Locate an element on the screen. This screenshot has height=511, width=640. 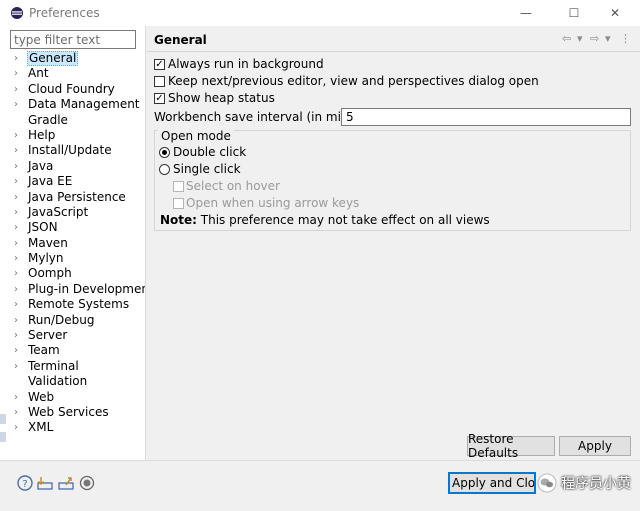
window-title: Preferences is located at coordinates (64, 13).